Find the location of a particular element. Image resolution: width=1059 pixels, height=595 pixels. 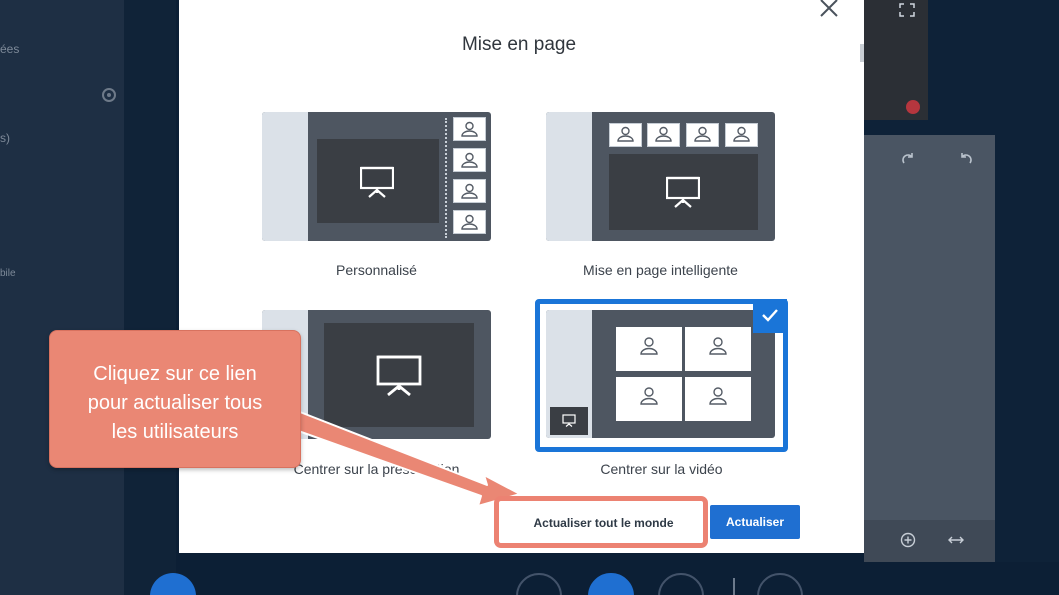

action-bar-divider is located at coordinates (734, 586).